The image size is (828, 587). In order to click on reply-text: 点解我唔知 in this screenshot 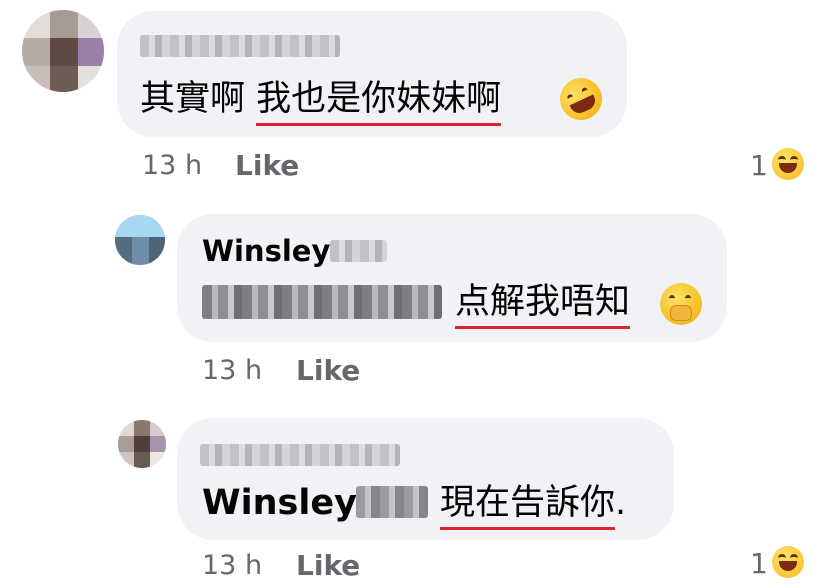, I will do `click(543, 305)`.